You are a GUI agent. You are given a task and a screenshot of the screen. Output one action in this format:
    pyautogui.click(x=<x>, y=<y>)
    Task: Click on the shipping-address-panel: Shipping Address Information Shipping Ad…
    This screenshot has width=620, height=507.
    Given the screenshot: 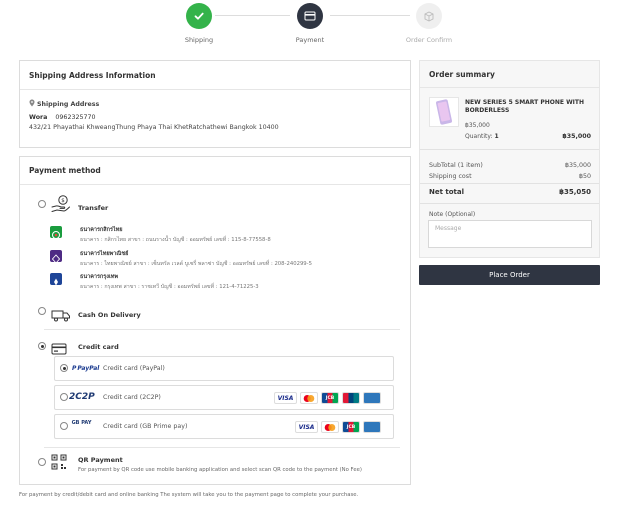 What is the action you would take?
    pyautogui.click(x=215, y=104)
    